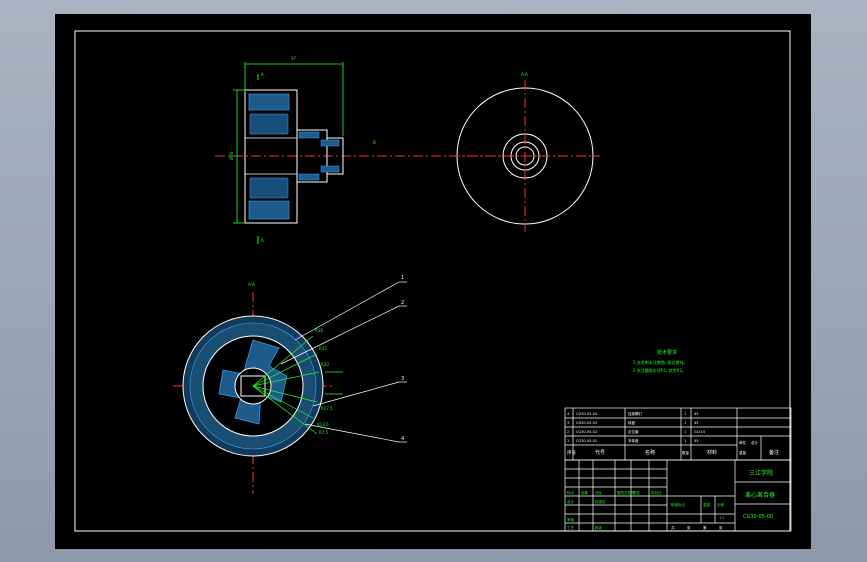 This screenshot has height=562, width=867. What do you see at coordinates (656, 492) in the screenshot?
I see `svg-text: 年月日` at bounding box center [656, 492].